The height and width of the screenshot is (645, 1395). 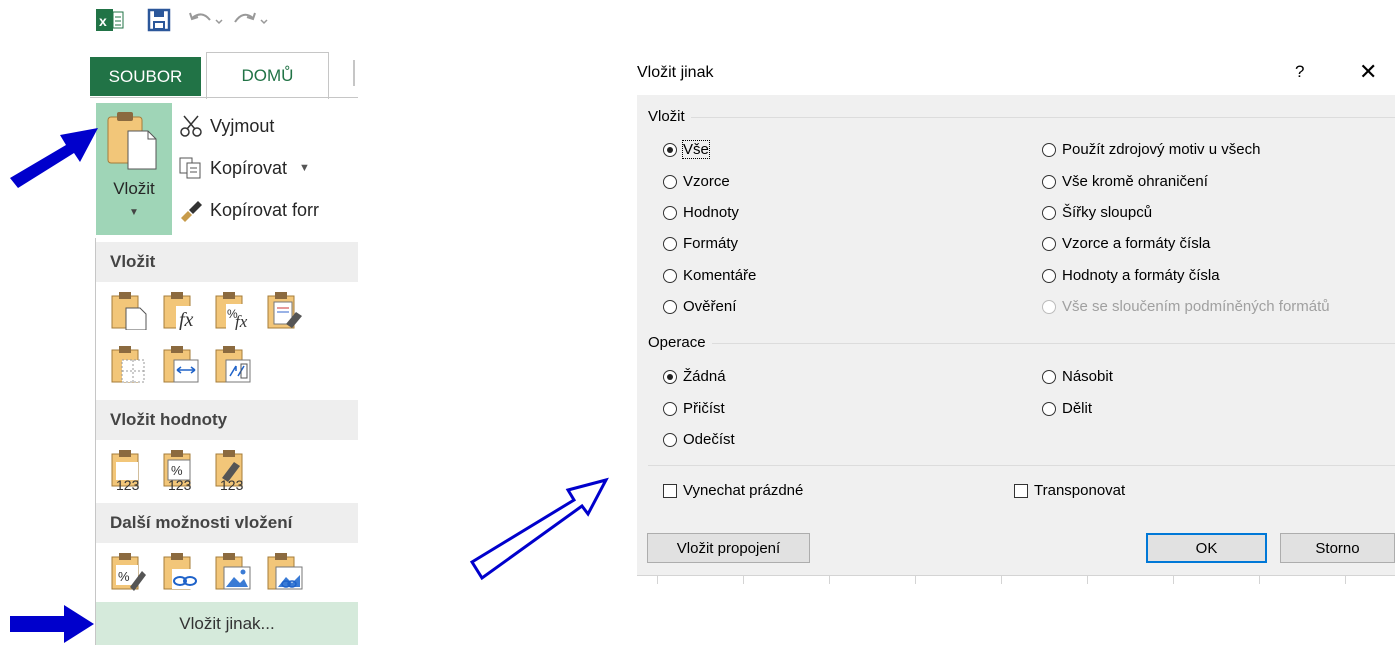 What do you see at coordinates (242, 125) in the screenshot?
I see `cut-label: Vyjmout` at bounding box center [242, 125].